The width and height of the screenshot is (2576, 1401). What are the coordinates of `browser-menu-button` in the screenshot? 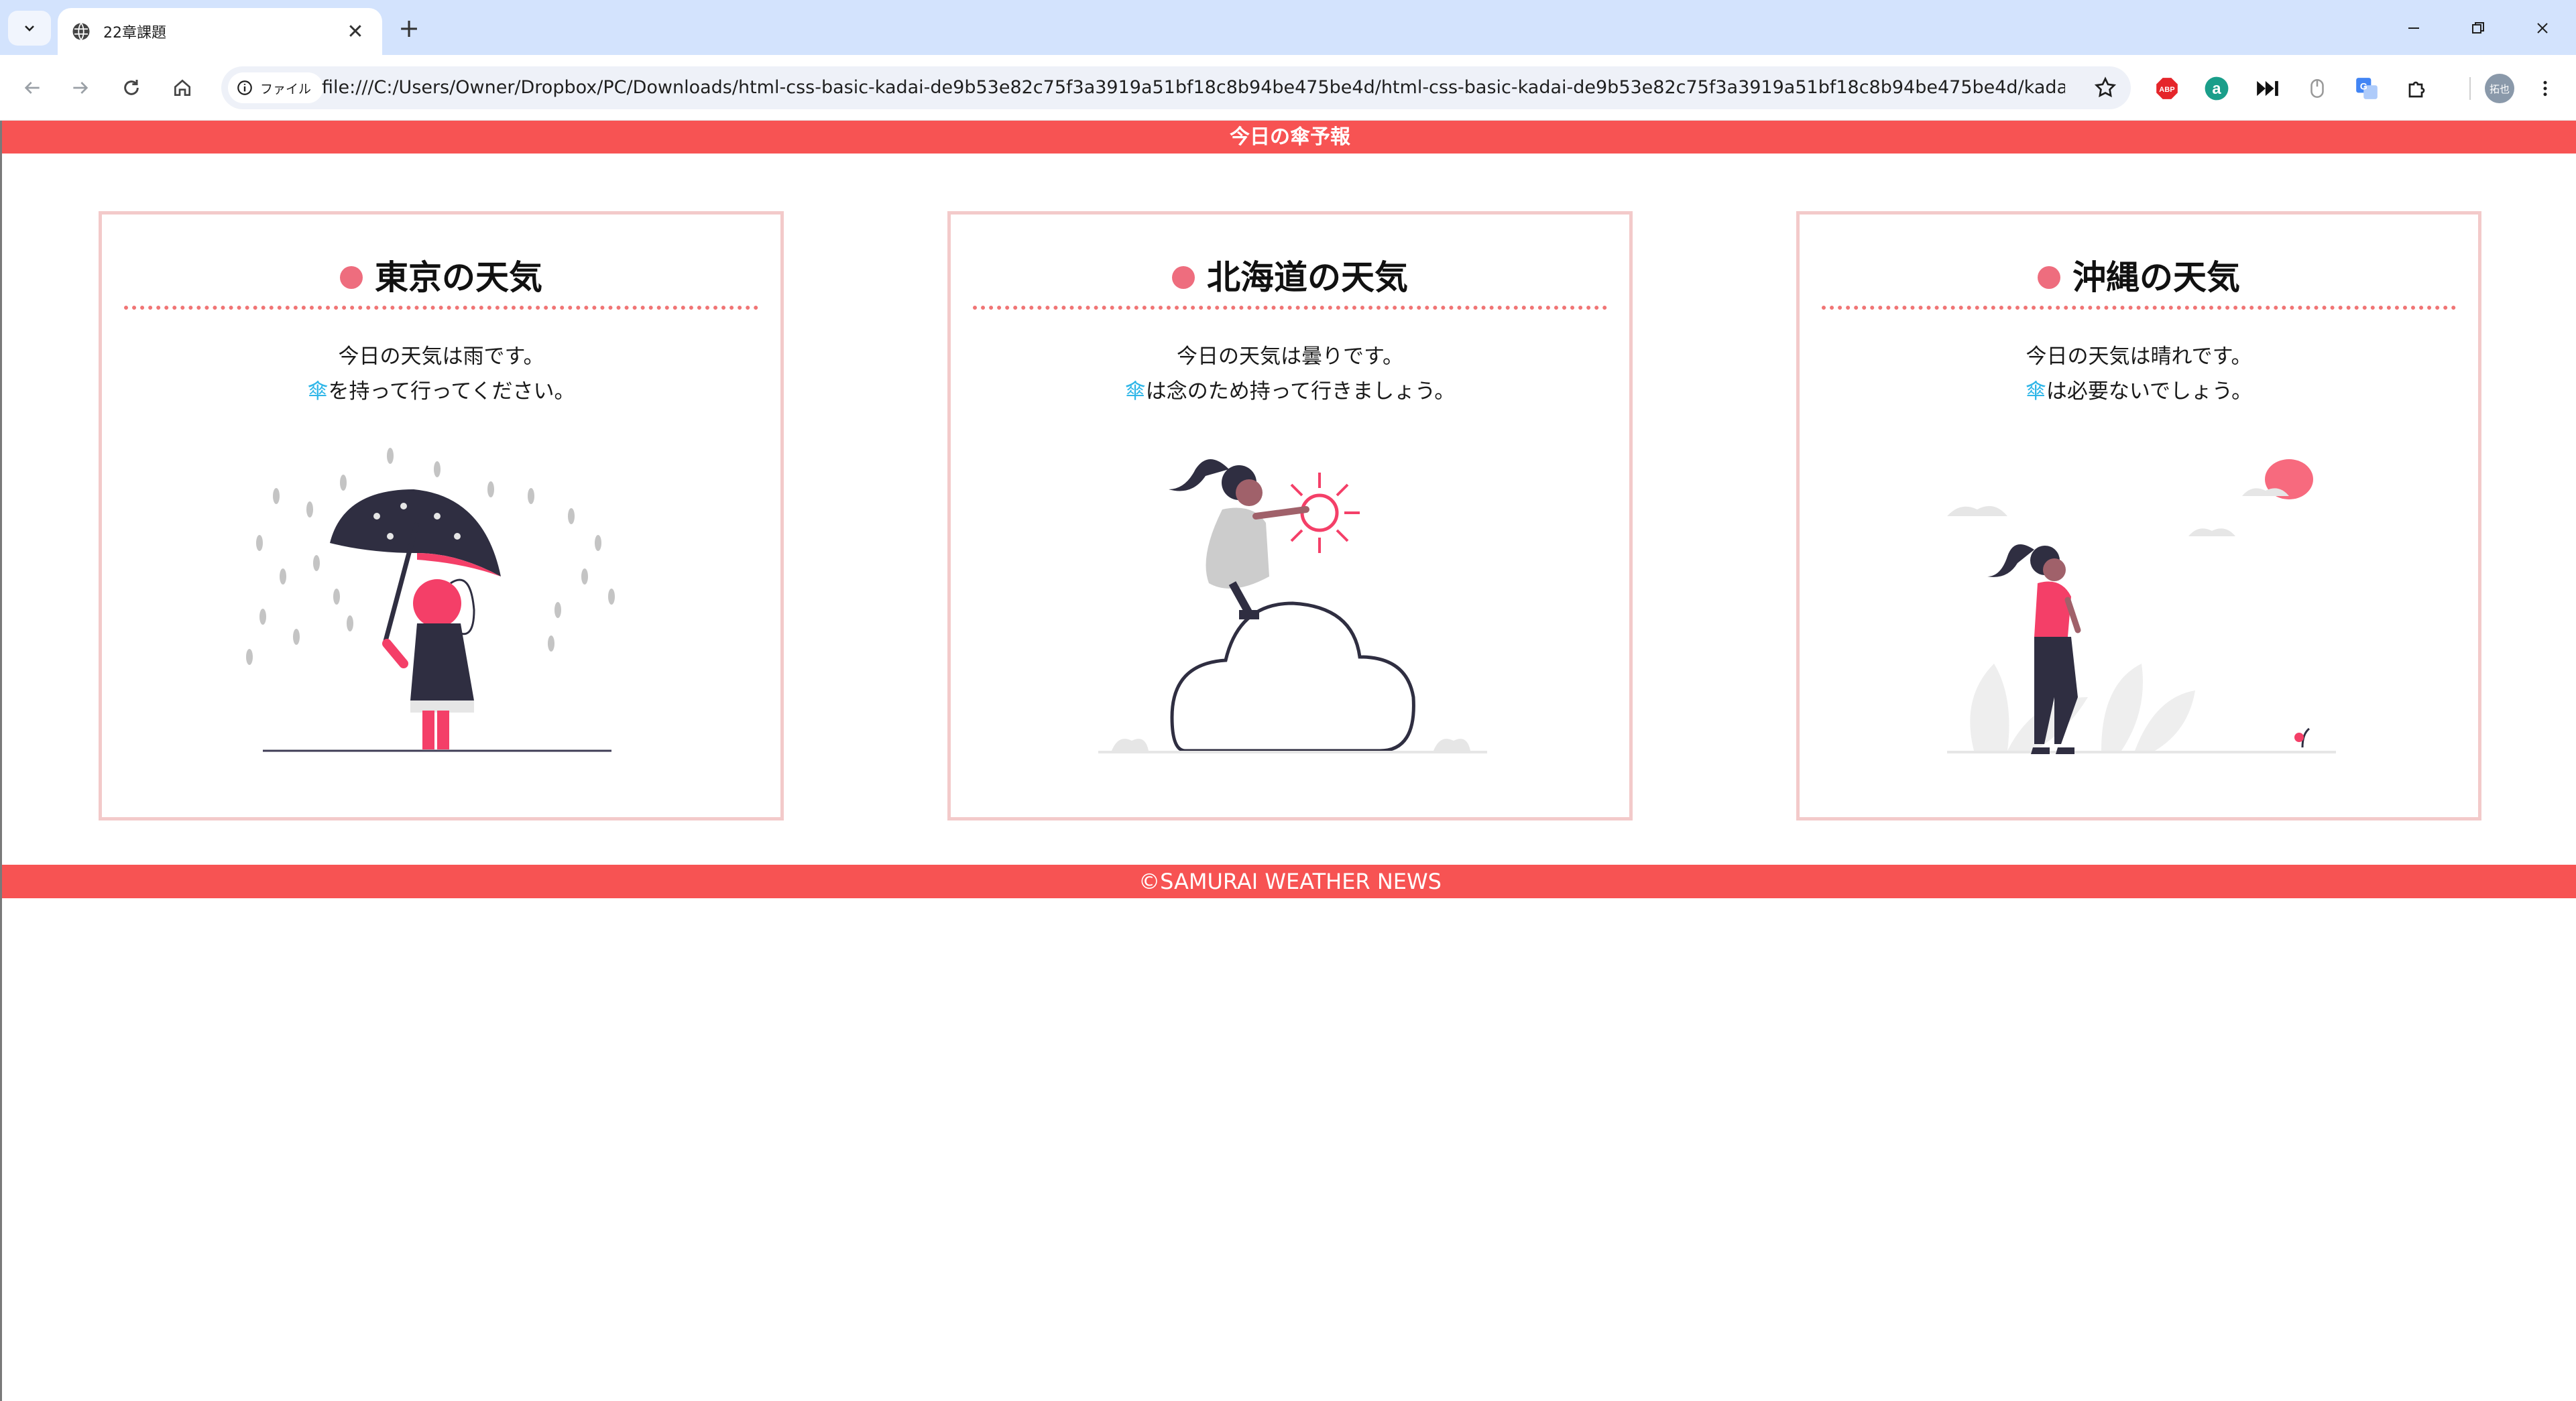 It's located at (2545, 89).